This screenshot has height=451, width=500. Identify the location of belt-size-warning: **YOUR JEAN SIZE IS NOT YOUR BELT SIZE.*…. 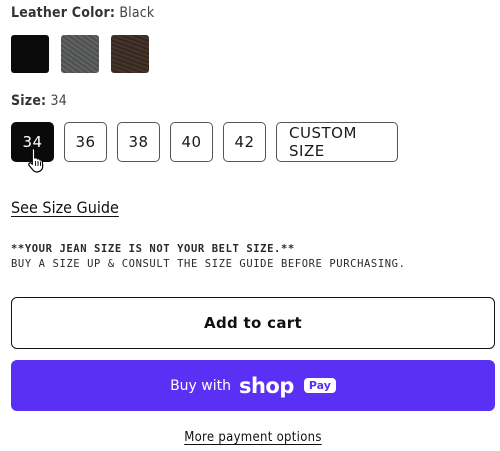
(153, 249).